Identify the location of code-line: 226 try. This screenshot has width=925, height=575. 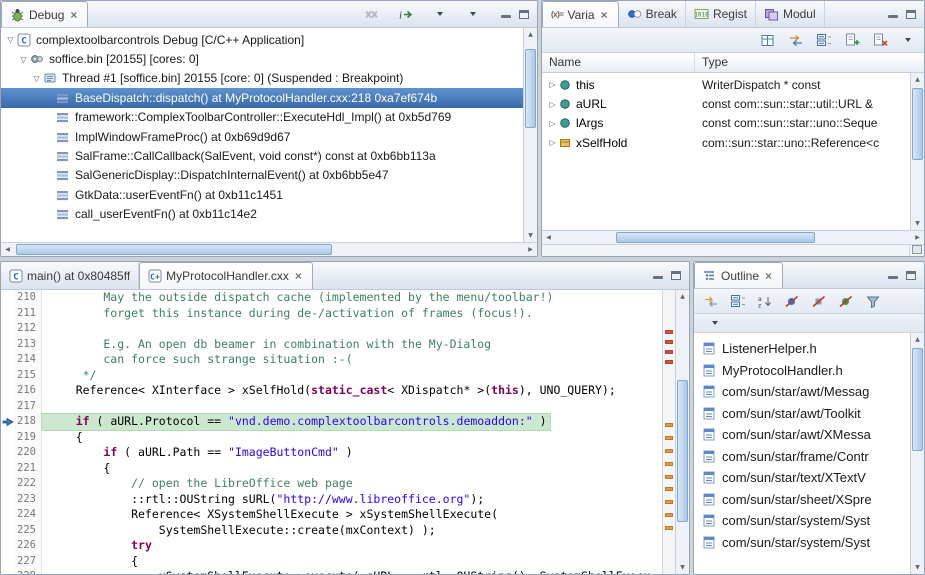
(331, 546).